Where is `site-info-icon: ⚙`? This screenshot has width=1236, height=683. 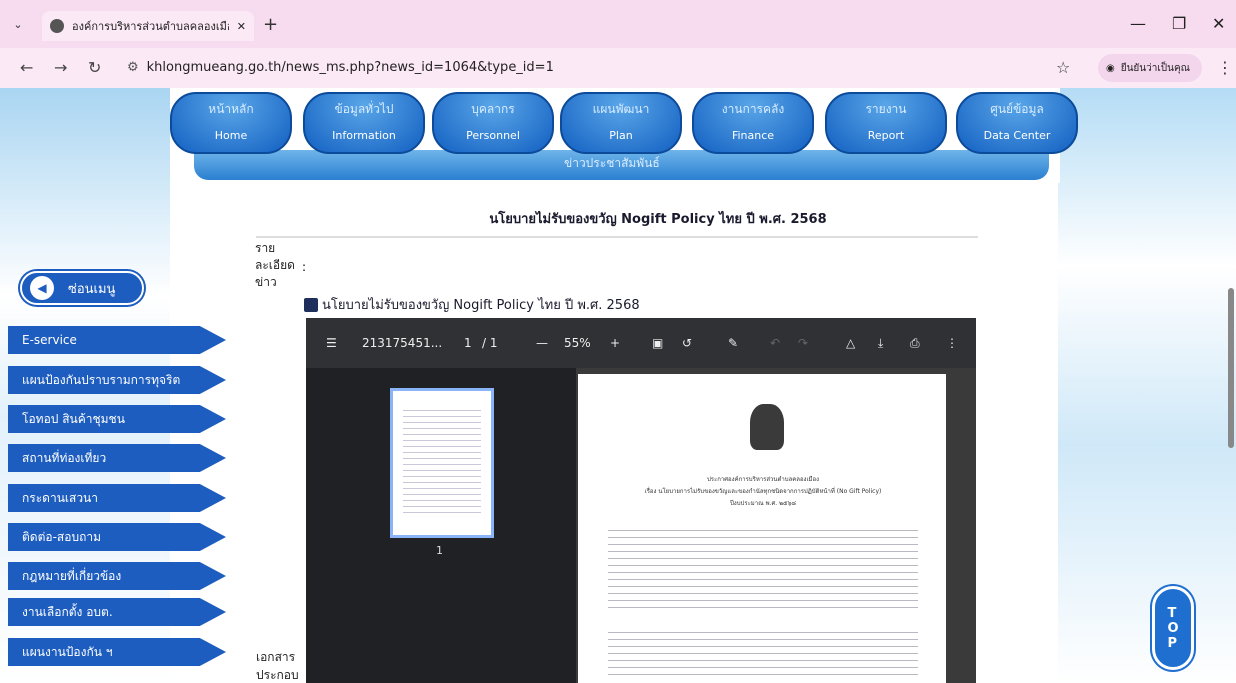
site-info-icon: ⚙ is located at coordinates (133, 67).